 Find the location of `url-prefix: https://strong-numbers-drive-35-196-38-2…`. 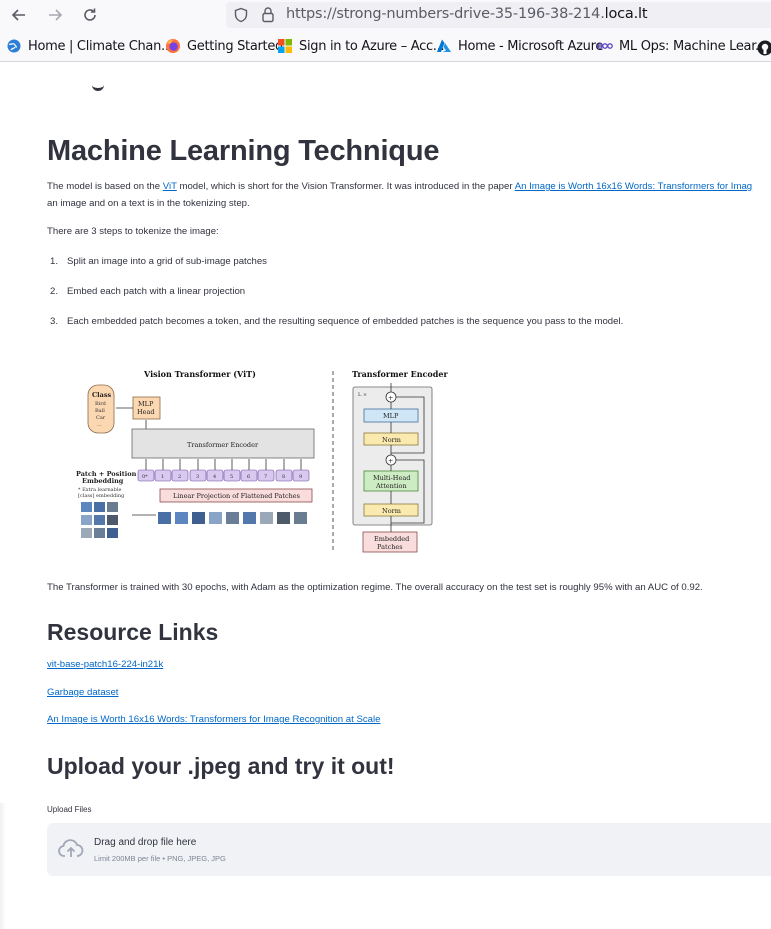

url-prefix: https://strong-numbers-drive-35-196-38-2… is located at coordinates (445, 14).